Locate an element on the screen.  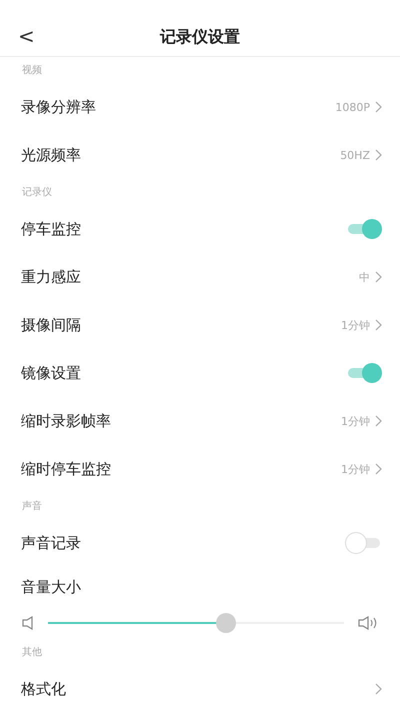
back-button: < is located at coordinates (26, 36).